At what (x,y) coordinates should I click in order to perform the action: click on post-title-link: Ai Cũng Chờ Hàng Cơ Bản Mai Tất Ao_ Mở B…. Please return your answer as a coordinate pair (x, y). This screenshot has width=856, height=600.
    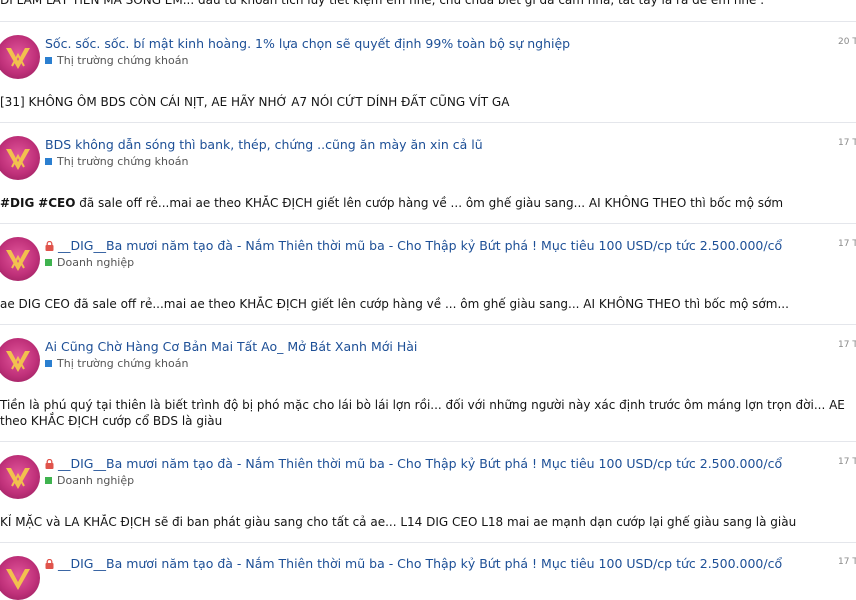
    Looking at the image, I should click on (231, 346).